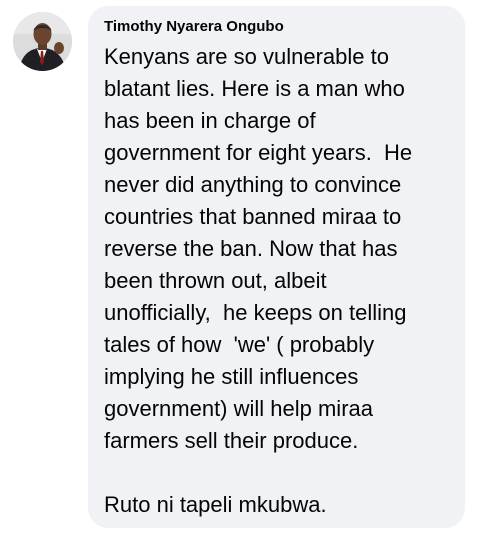  What do you see at coordinates (253, 184) in the screenshot?
I see `comment-line: never did anything to convince` at bounding box center [253, 184].